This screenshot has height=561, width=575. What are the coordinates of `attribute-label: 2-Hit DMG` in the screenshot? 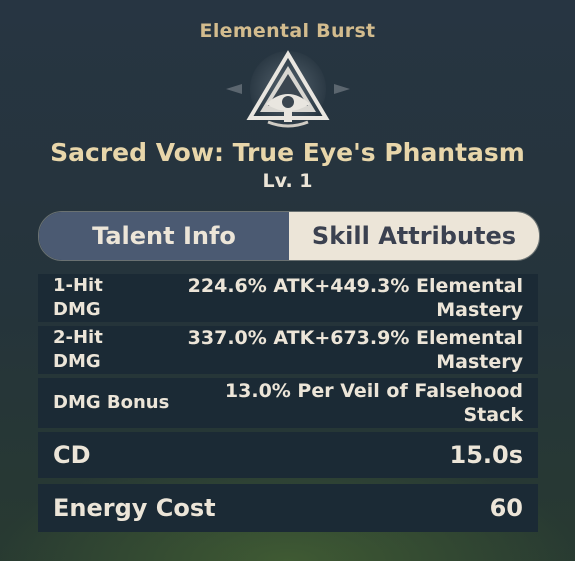 It's located at (78, 350).